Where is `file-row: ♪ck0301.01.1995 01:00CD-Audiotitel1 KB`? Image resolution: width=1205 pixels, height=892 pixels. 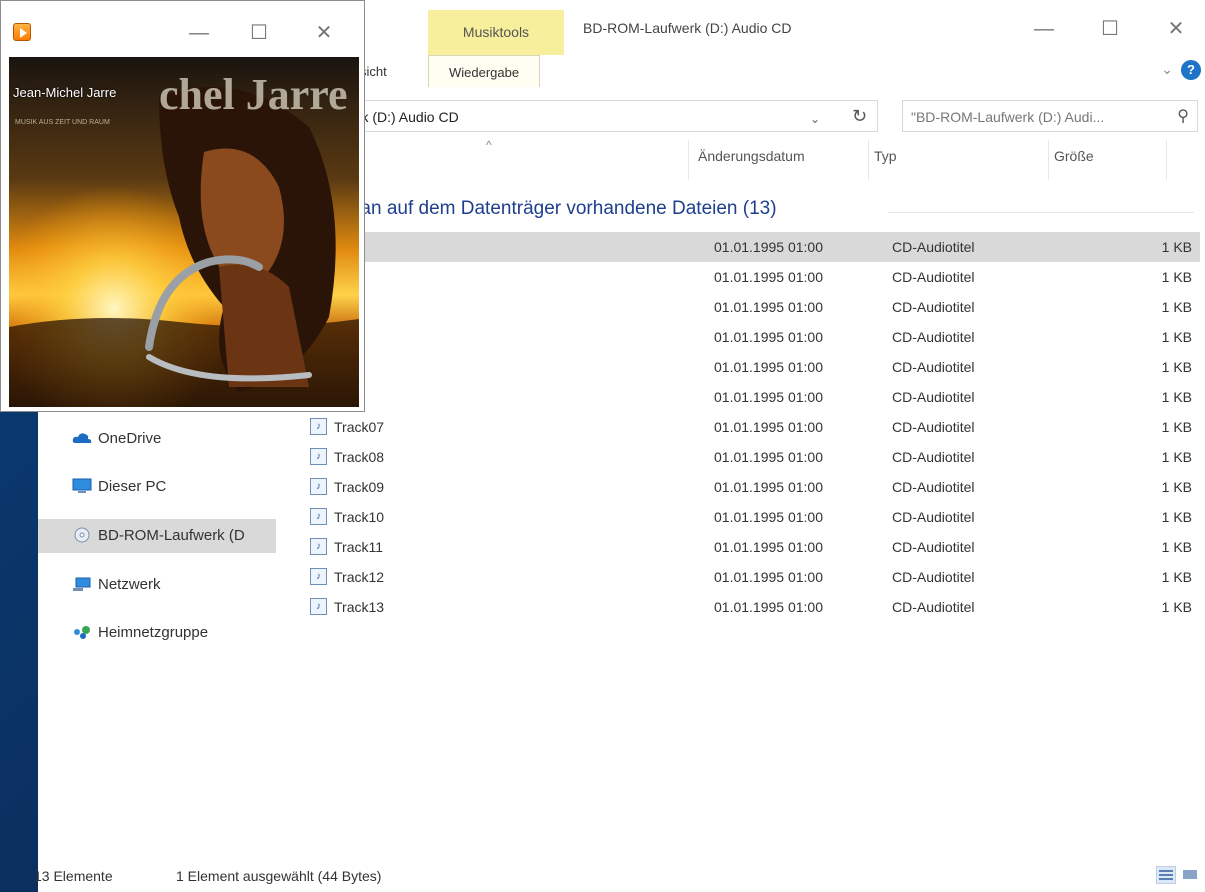 file-row: ♪ck0301.01.1995 01:00CD-Audiotitel1 KB is located at coordinates (748, 307).